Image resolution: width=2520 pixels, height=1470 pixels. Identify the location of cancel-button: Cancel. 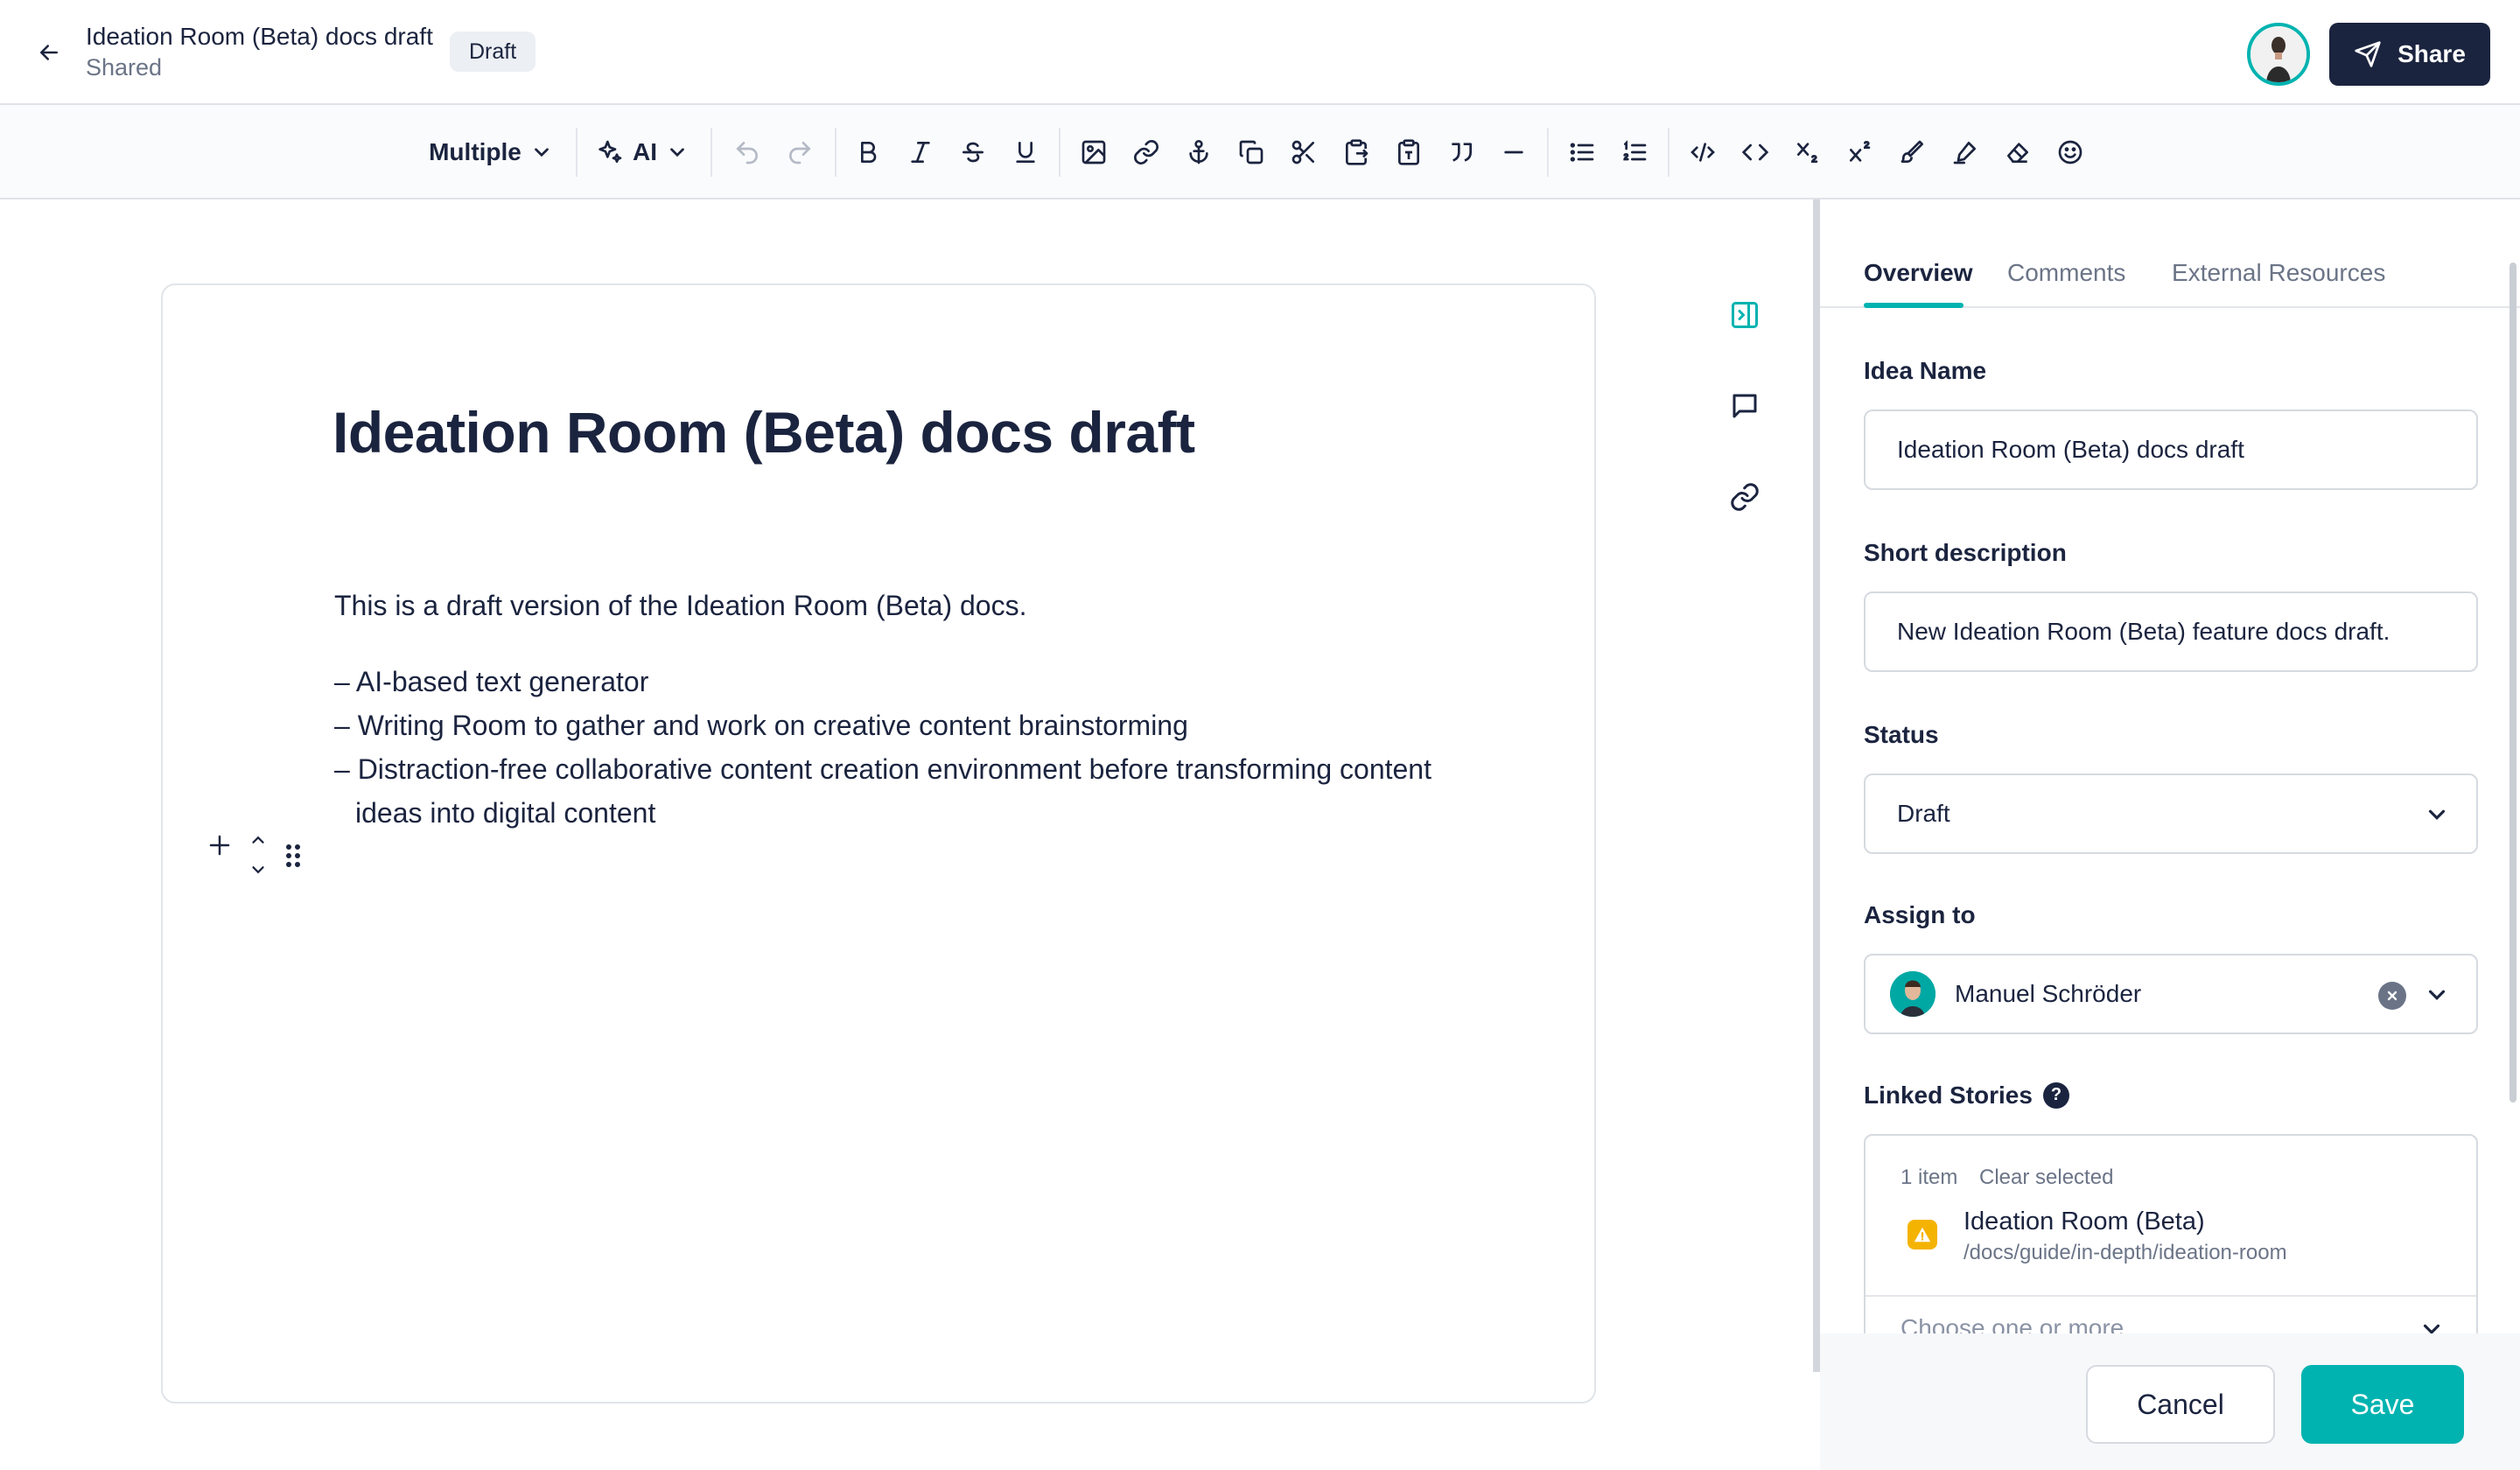
(2180, 1404).